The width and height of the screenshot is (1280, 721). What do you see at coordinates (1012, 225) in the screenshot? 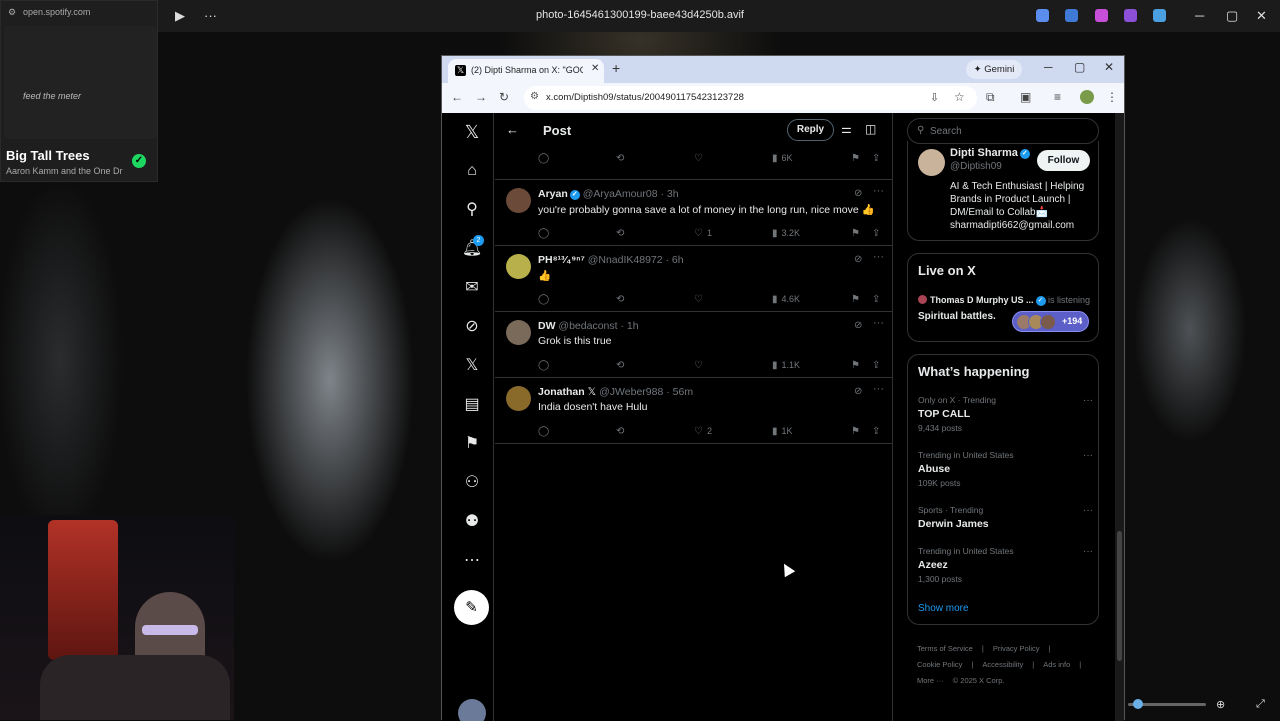
I see `author-email: sharmadipti662@gmail.com` at bounding box center [1012, 225].